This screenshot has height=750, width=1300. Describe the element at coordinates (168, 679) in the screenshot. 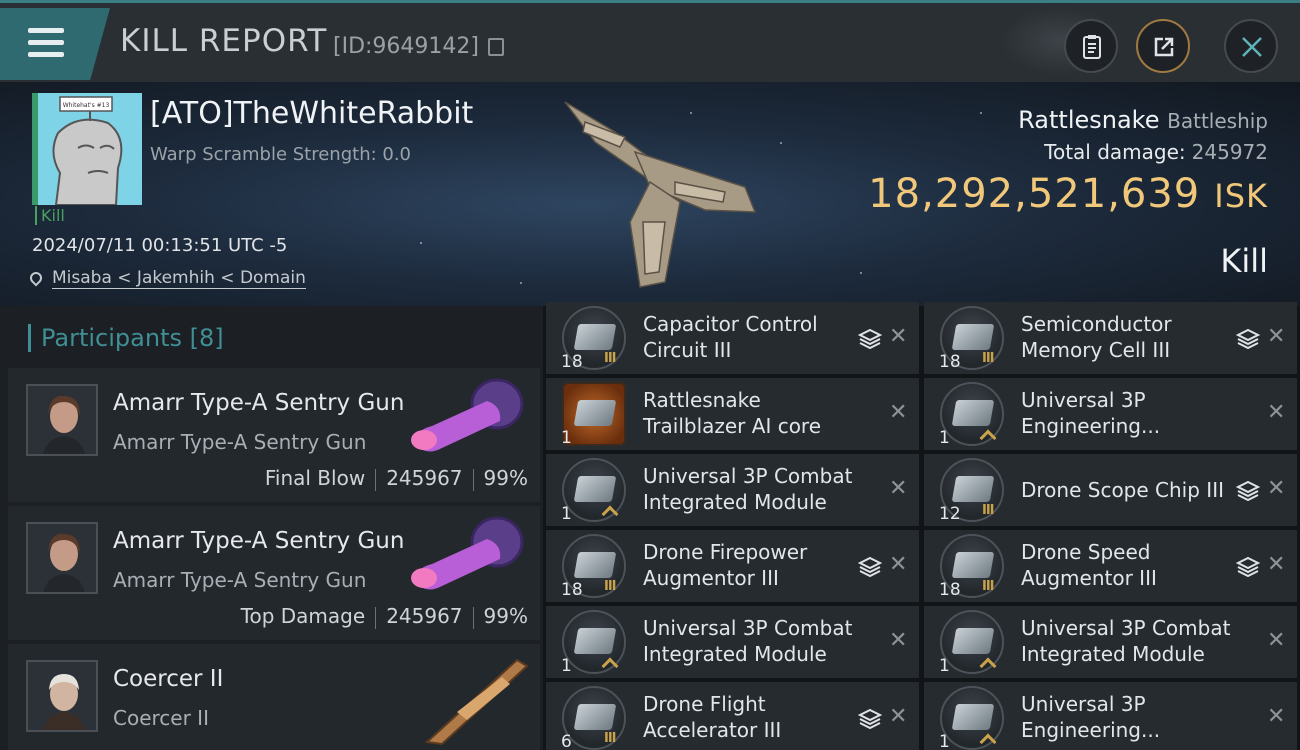

I see `participant-name: Coercer II` at that location.